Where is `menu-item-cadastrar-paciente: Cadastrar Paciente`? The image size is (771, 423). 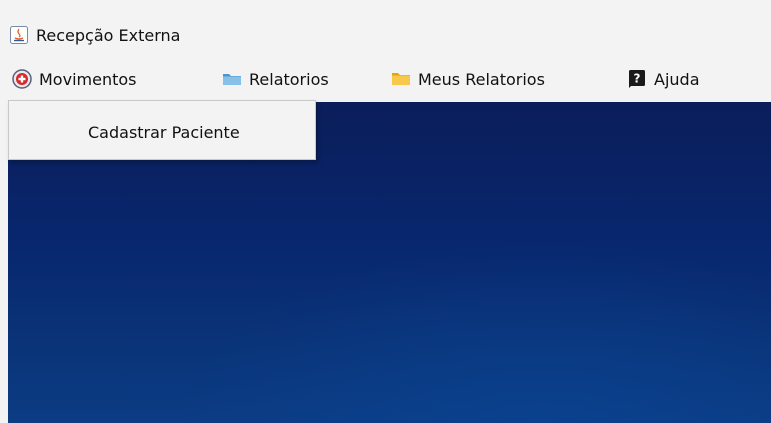
menu-item-cadastrar-paciente: Cadastrar Paciente is located at coordinates (162, 132).